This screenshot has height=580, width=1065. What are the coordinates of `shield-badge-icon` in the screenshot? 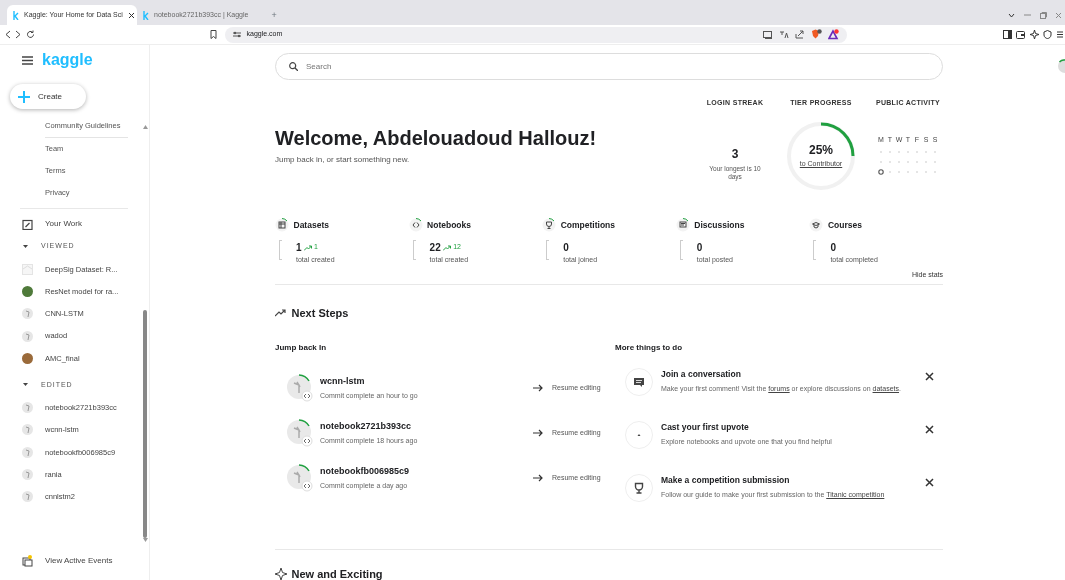 It's located at (816, 34).